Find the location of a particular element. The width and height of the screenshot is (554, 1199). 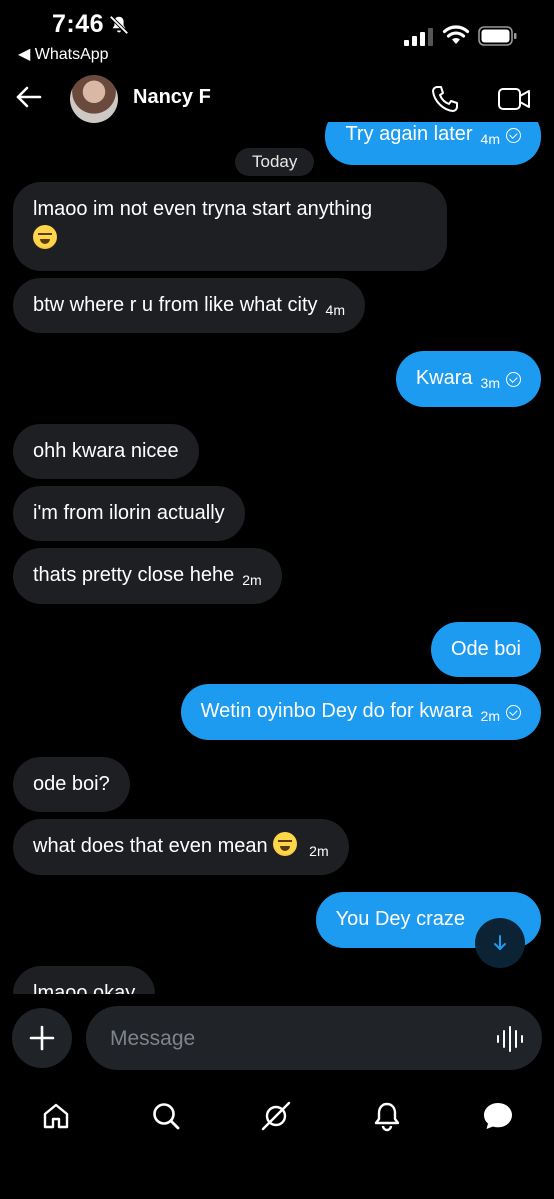

search-icon is located at coordinates (166, 1116).